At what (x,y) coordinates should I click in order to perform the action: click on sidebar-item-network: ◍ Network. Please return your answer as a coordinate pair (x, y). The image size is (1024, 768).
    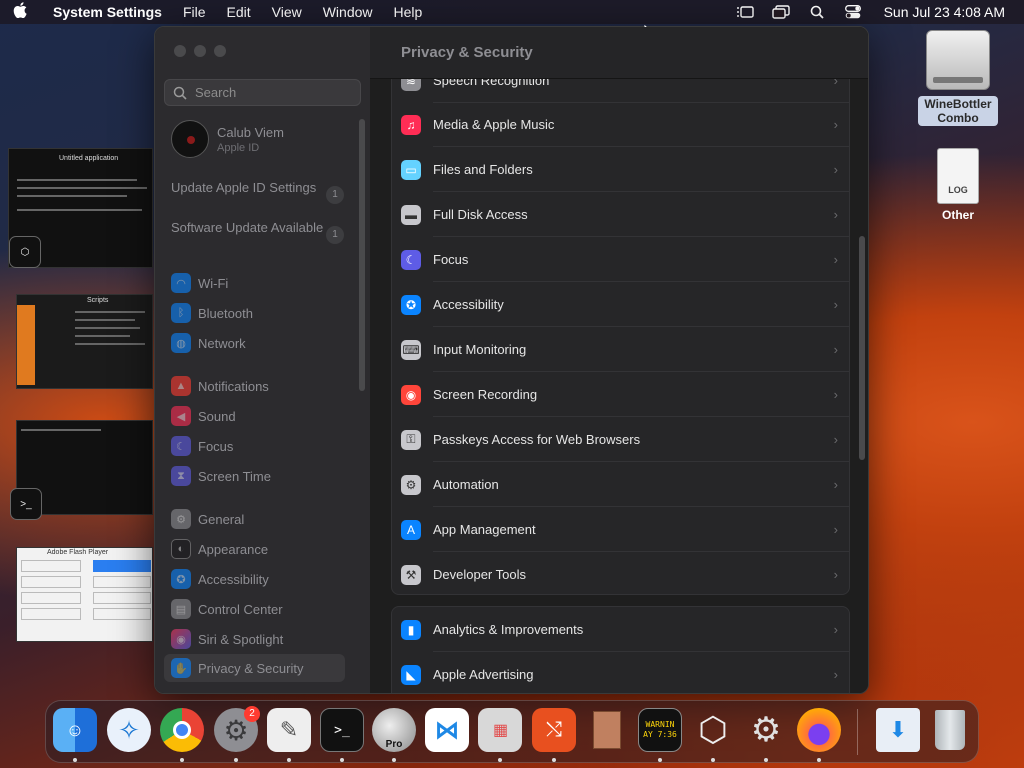
    Looking at the image, I should click on (208, 343).